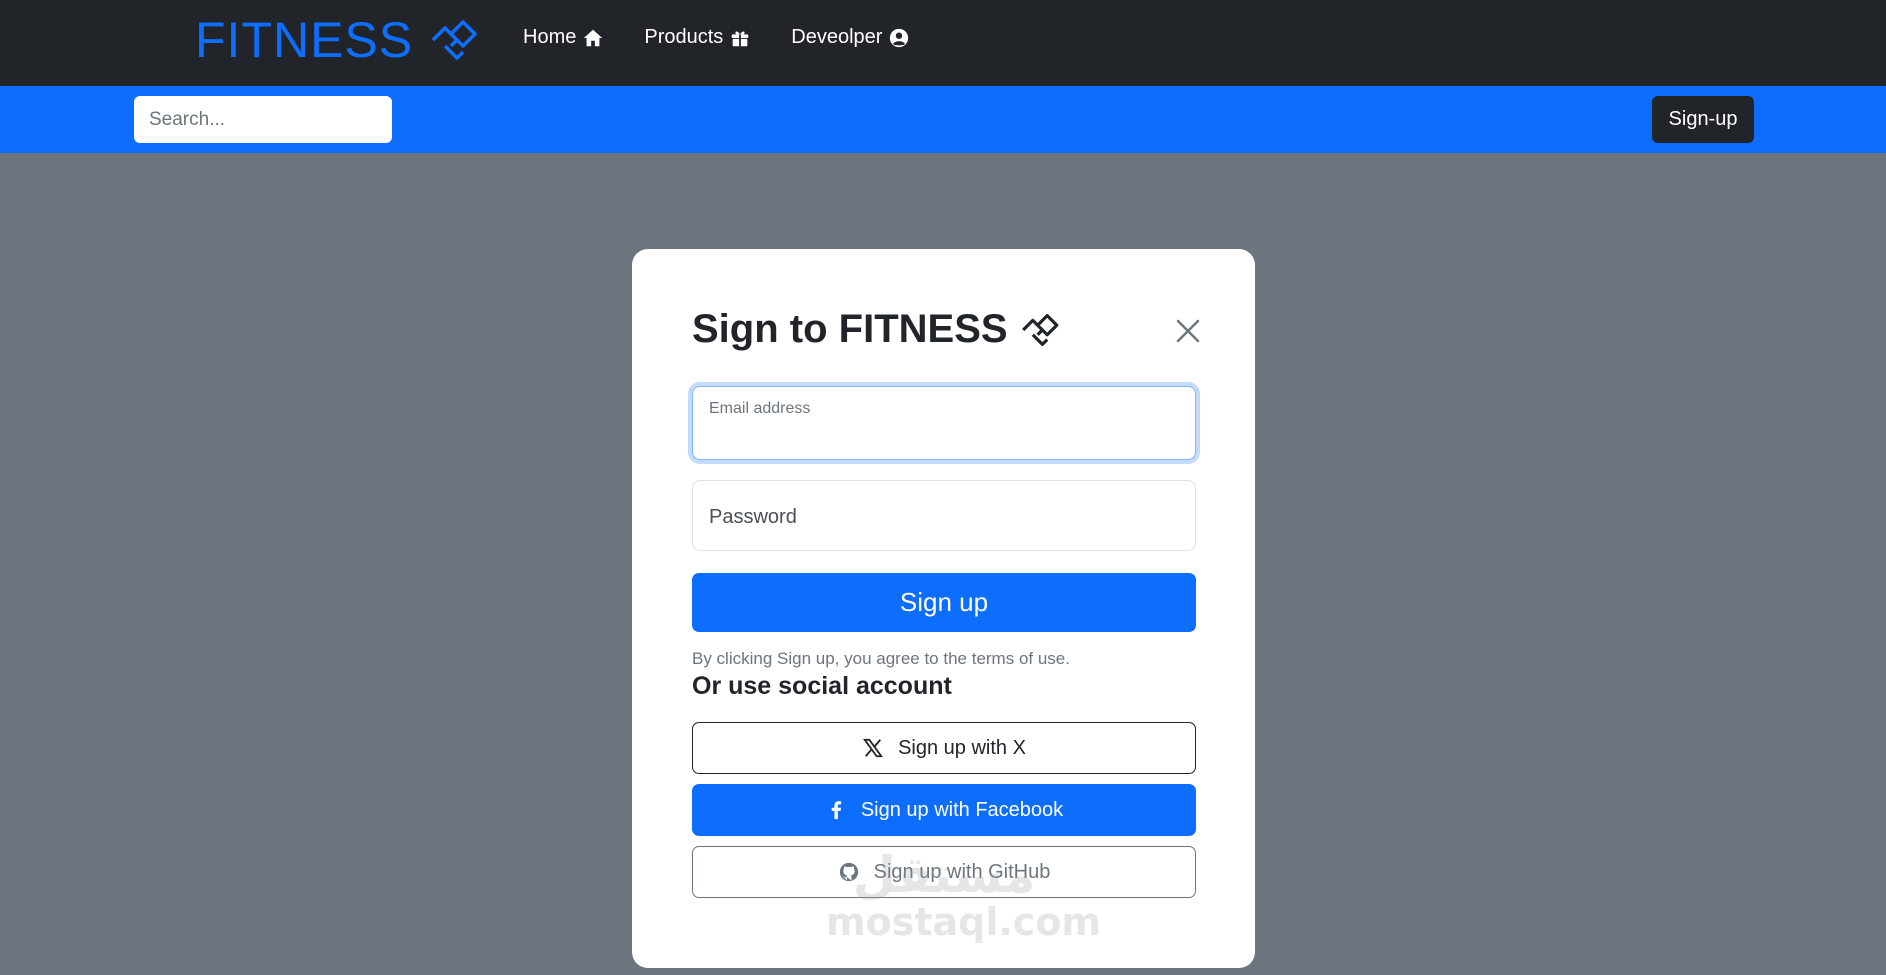 The width and height of the screenshot is (1886, 975). Describe the element at coordinates (848, 872) in the screenshot. I see `github-icon` at that location.